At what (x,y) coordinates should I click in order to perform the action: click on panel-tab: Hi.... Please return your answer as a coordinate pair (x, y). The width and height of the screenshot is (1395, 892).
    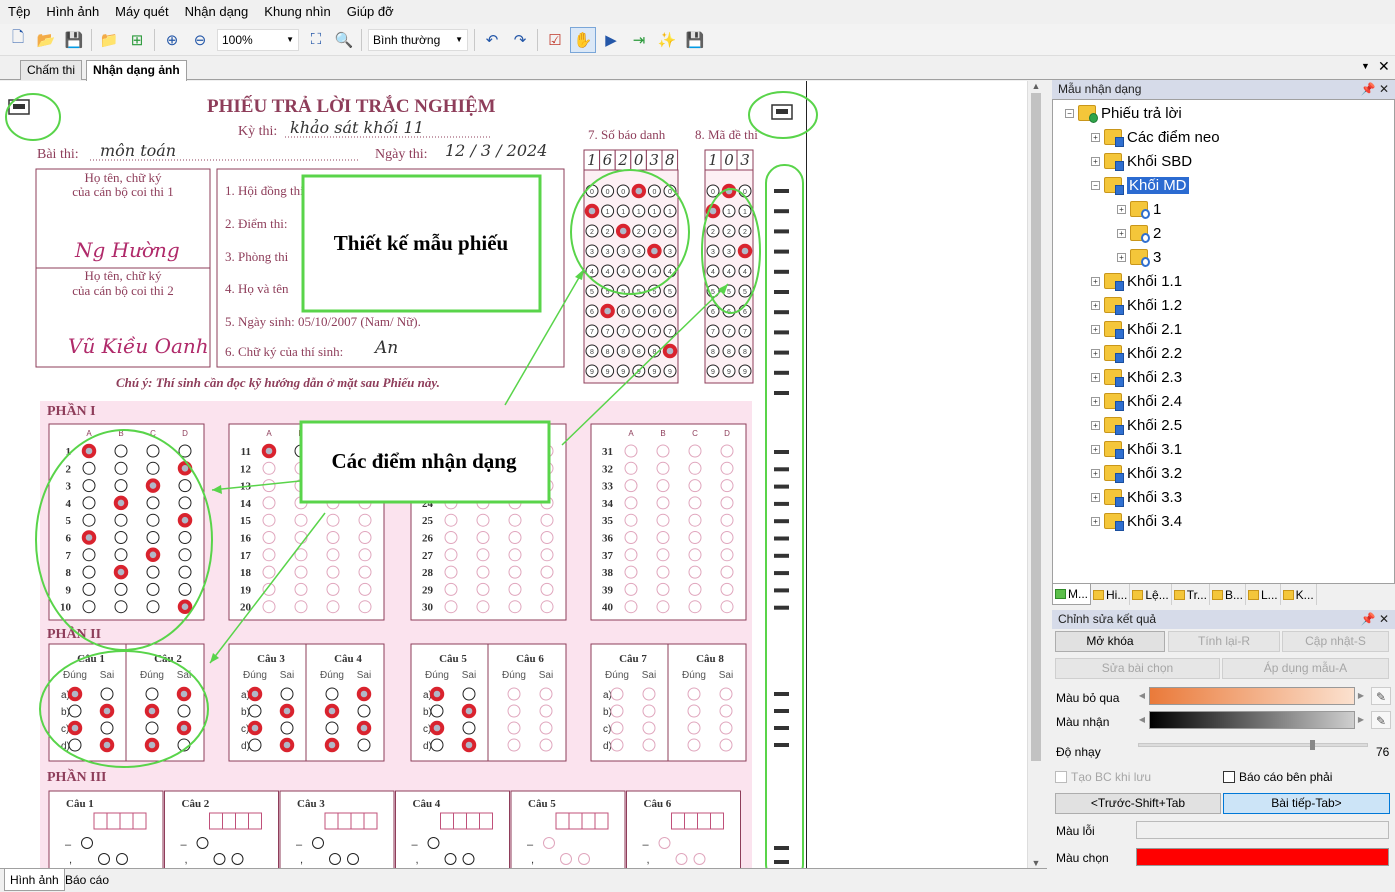
    Looking at the image, I should click on (1111, 594).